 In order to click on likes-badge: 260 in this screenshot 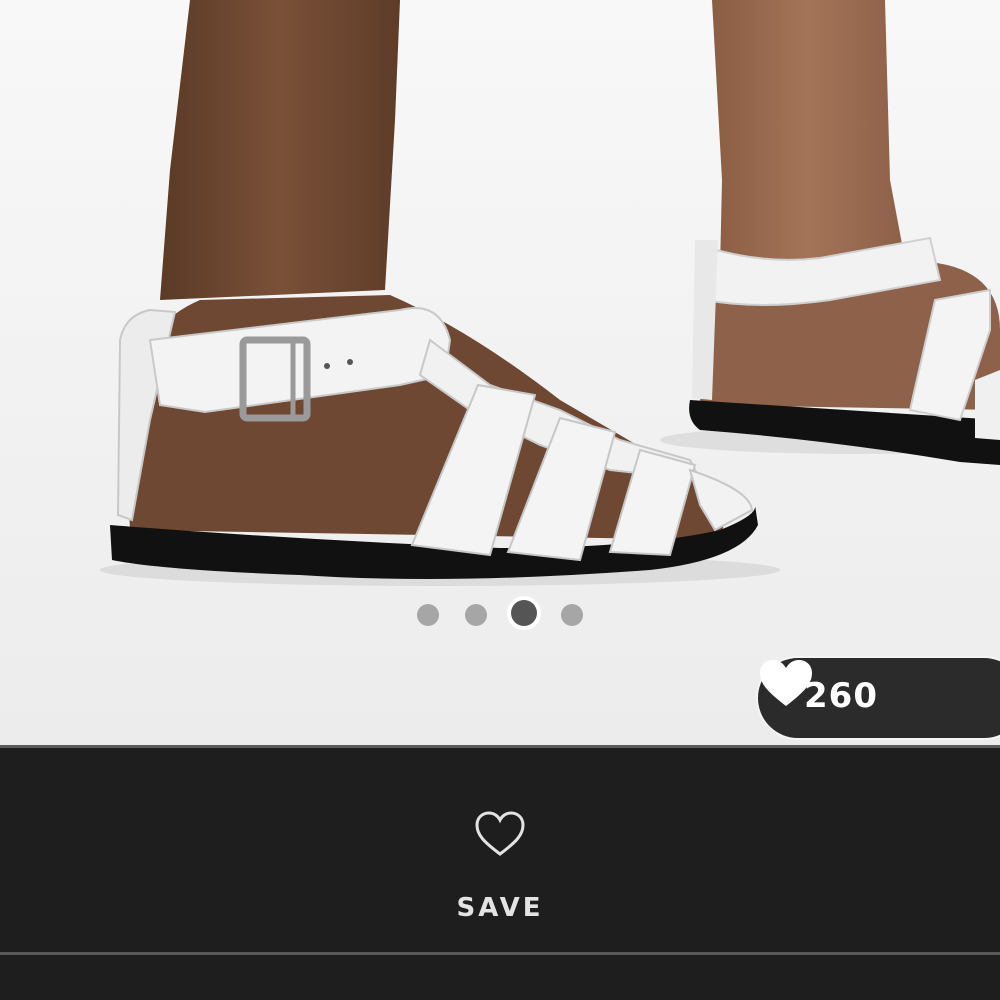, I will do `click(878, 698)`.